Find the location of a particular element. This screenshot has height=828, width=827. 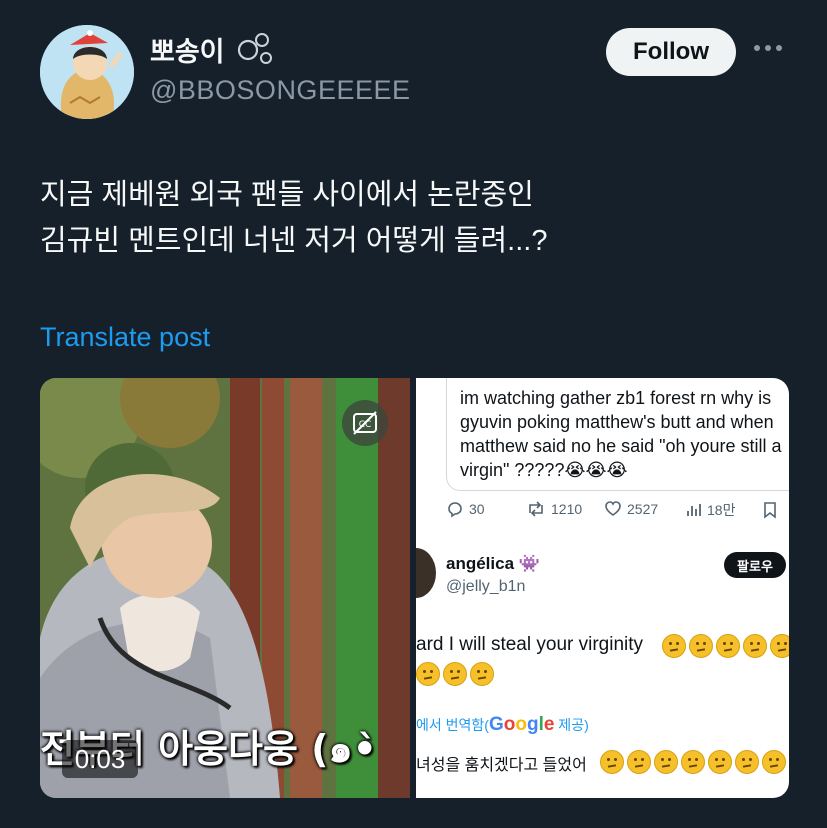

reply-count: 30 is located at coordinates (477, 509).